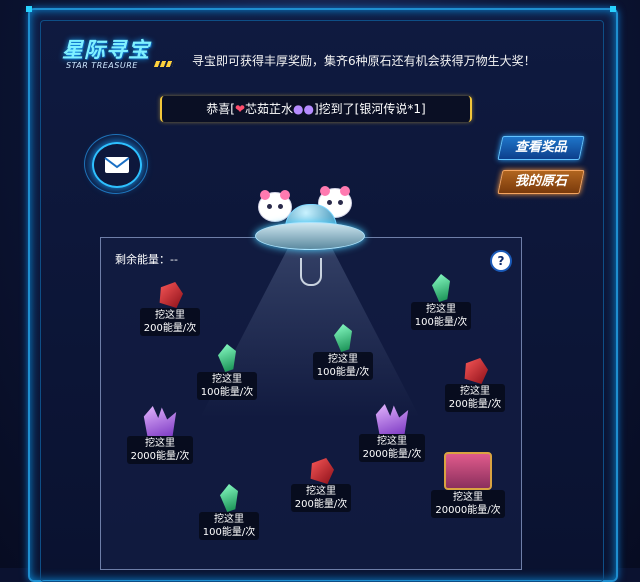 Image resolution: width=640 pixels, height=582 pixels. I want to click on envelope-icon, so click(117, 165).